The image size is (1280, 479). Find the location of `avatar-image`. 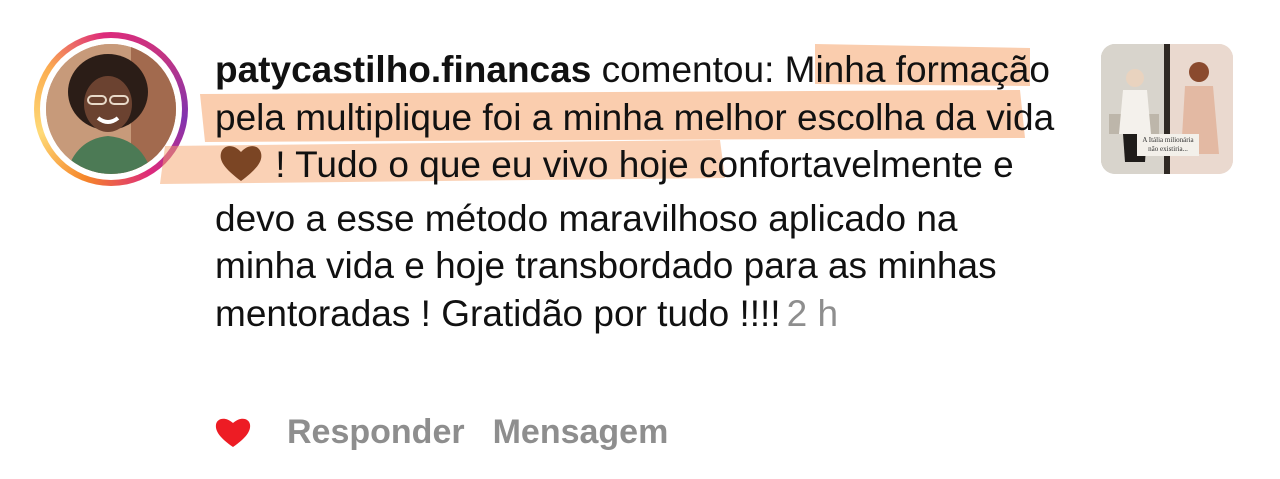

avatar-image is located at coordinates (111, 109).